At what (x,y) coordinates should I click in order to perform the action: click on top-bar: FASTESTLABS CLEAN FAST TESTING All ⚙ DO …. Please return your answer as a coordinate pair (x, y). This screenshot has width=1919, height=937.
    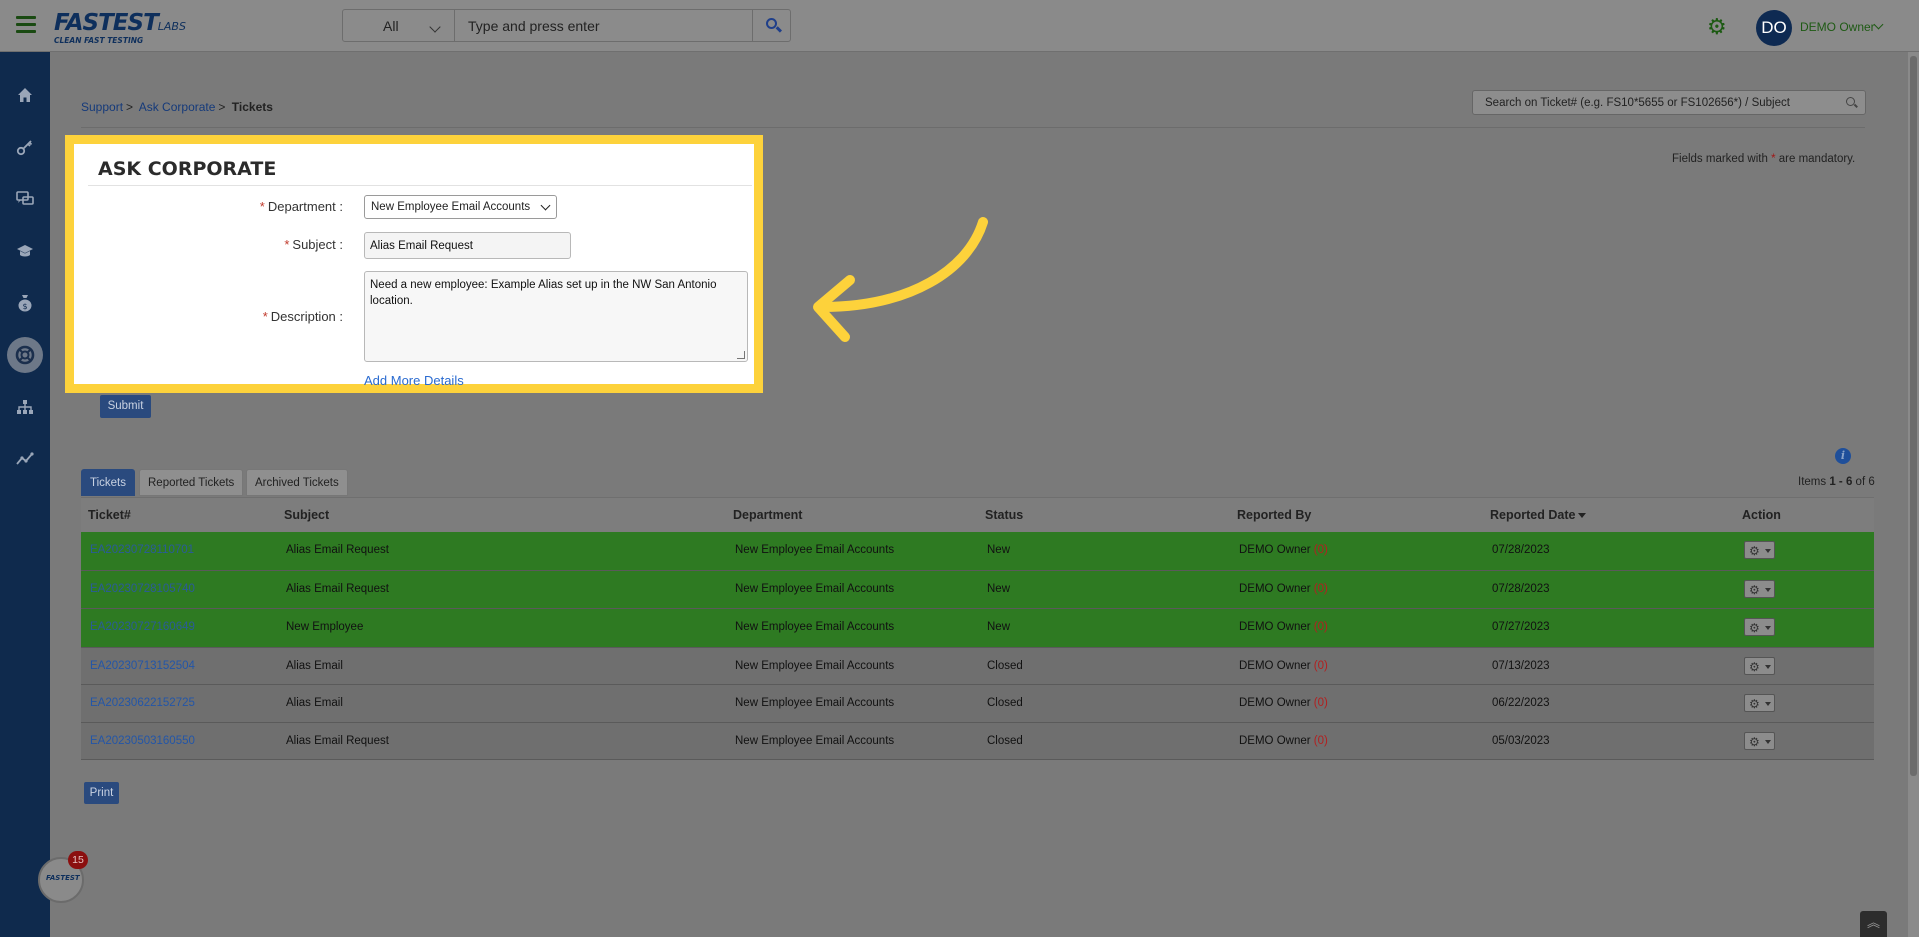
    Looking at the image, I should click on (959, 26).